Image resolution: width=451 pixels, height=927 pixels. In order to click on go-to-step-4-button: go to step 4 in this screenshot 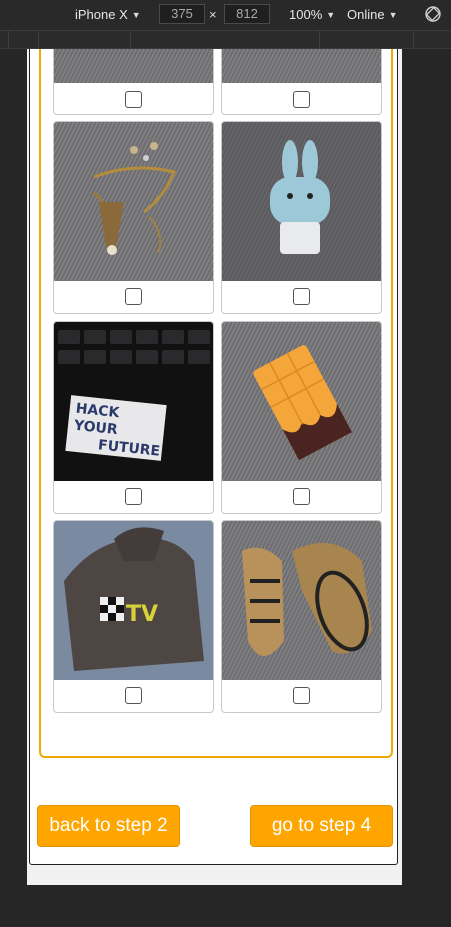, I will do `click(321, 826)`.